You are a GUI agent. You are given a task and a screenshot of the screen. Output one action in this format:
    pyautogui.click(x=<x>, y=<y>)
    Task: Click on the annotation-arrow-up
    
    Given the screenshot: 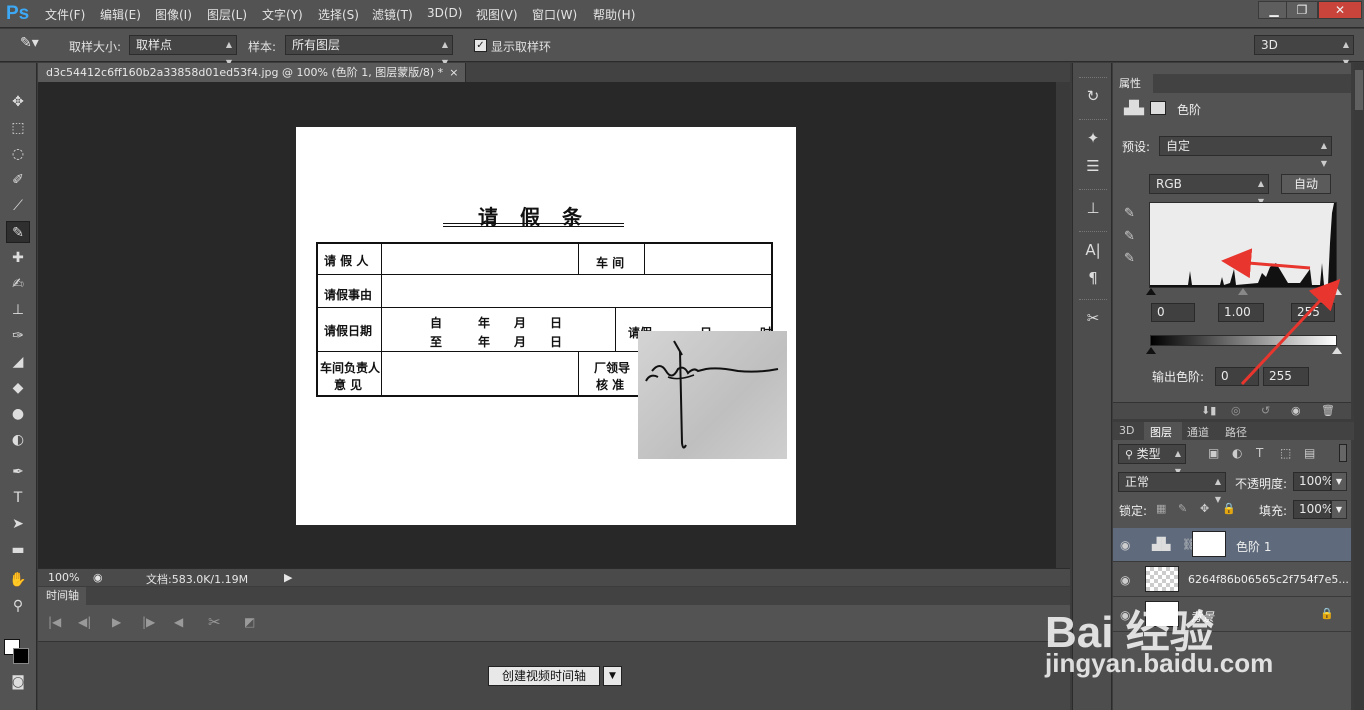 What is the action you would take?
    pyautogui.click(x=1290, y=332)
    